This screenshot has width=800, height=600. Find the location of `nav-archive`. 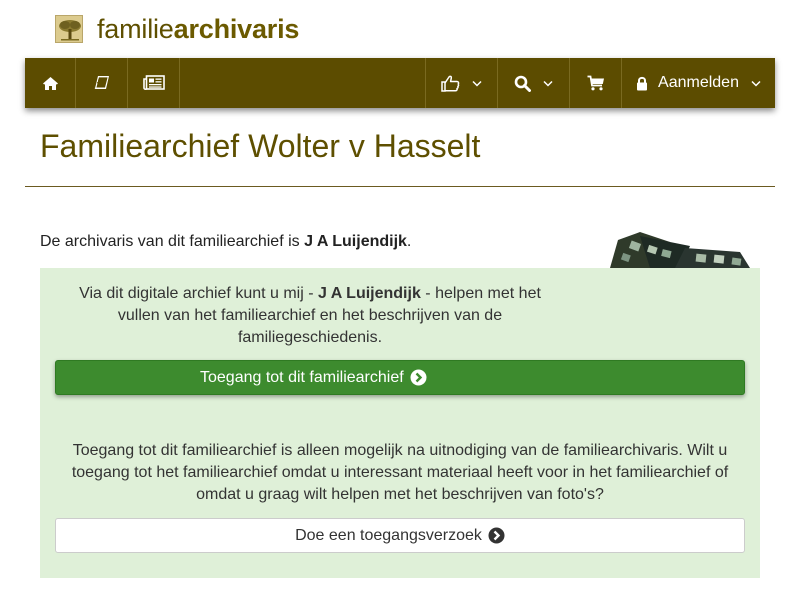

nav-archive is located at coordinates (102, 83).